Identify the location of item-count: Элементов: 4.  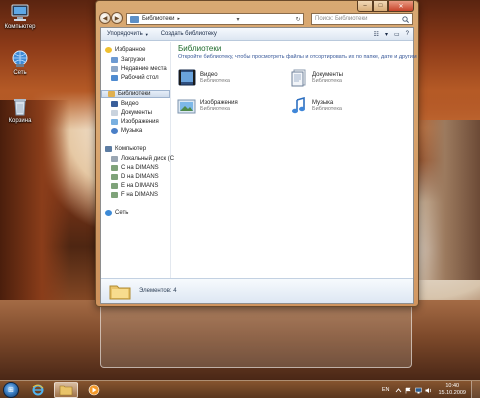
(158, 291).